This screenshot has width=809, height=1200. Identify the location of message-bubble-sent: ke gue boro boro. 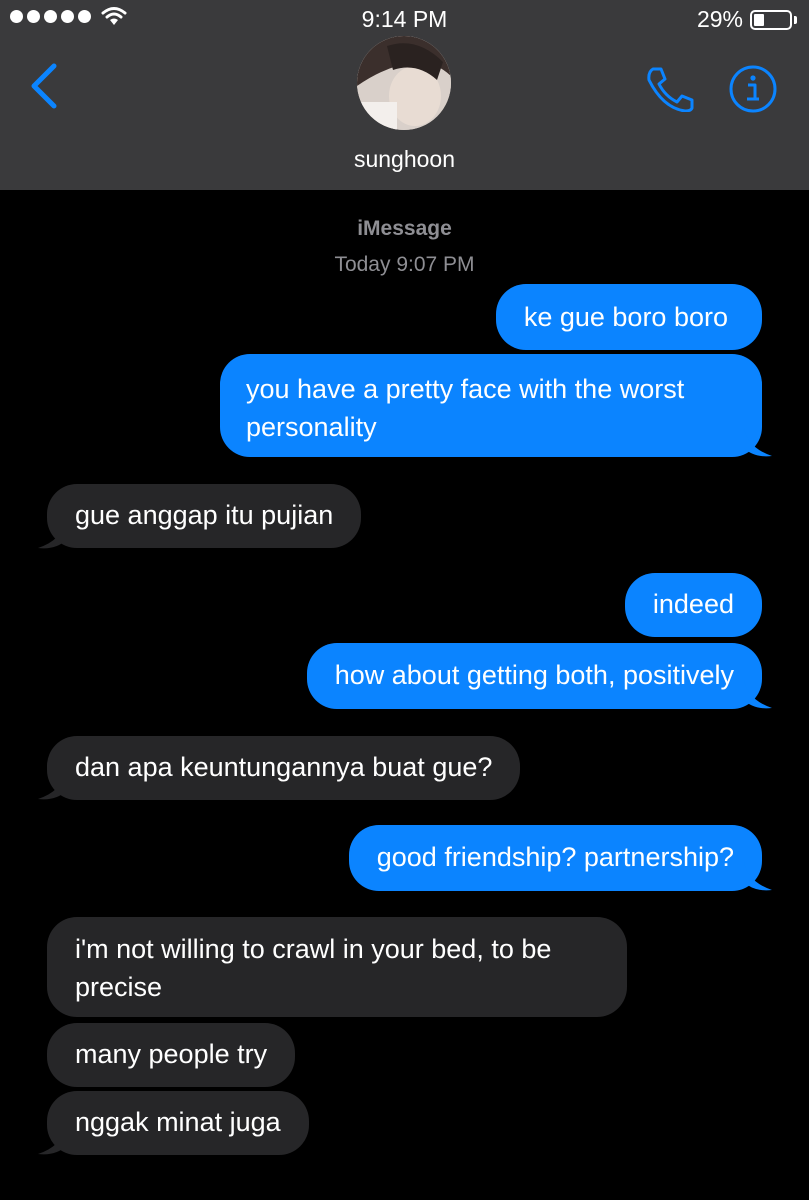
(628, 317).